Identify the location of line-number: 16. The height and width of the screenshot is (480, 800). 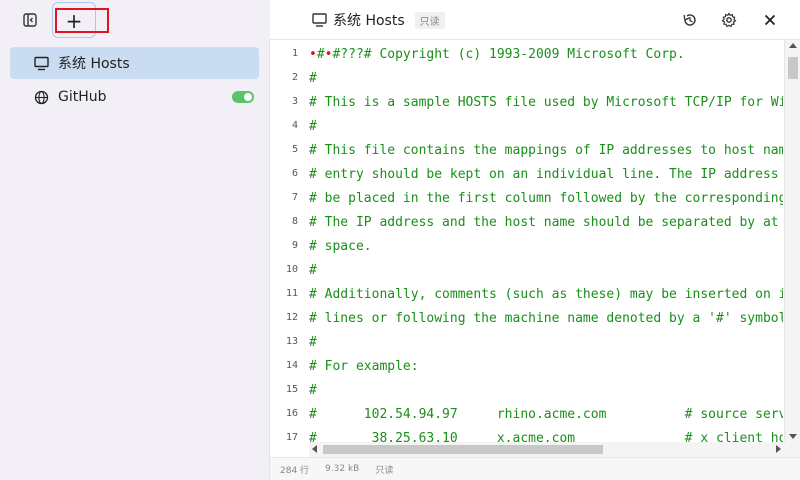
(291, 413).